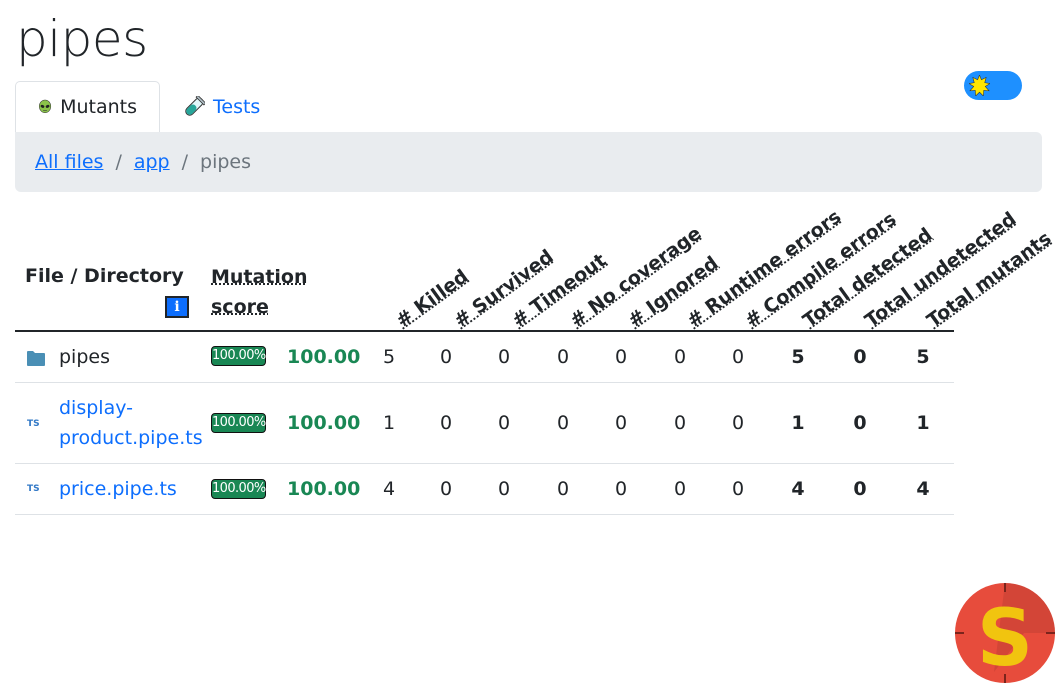 The image size is (1056, 684). What do you see at coordinates (152, 162) in the screenshot?
I see `breadcrumb-app: app` at bounding box center [152, 162].